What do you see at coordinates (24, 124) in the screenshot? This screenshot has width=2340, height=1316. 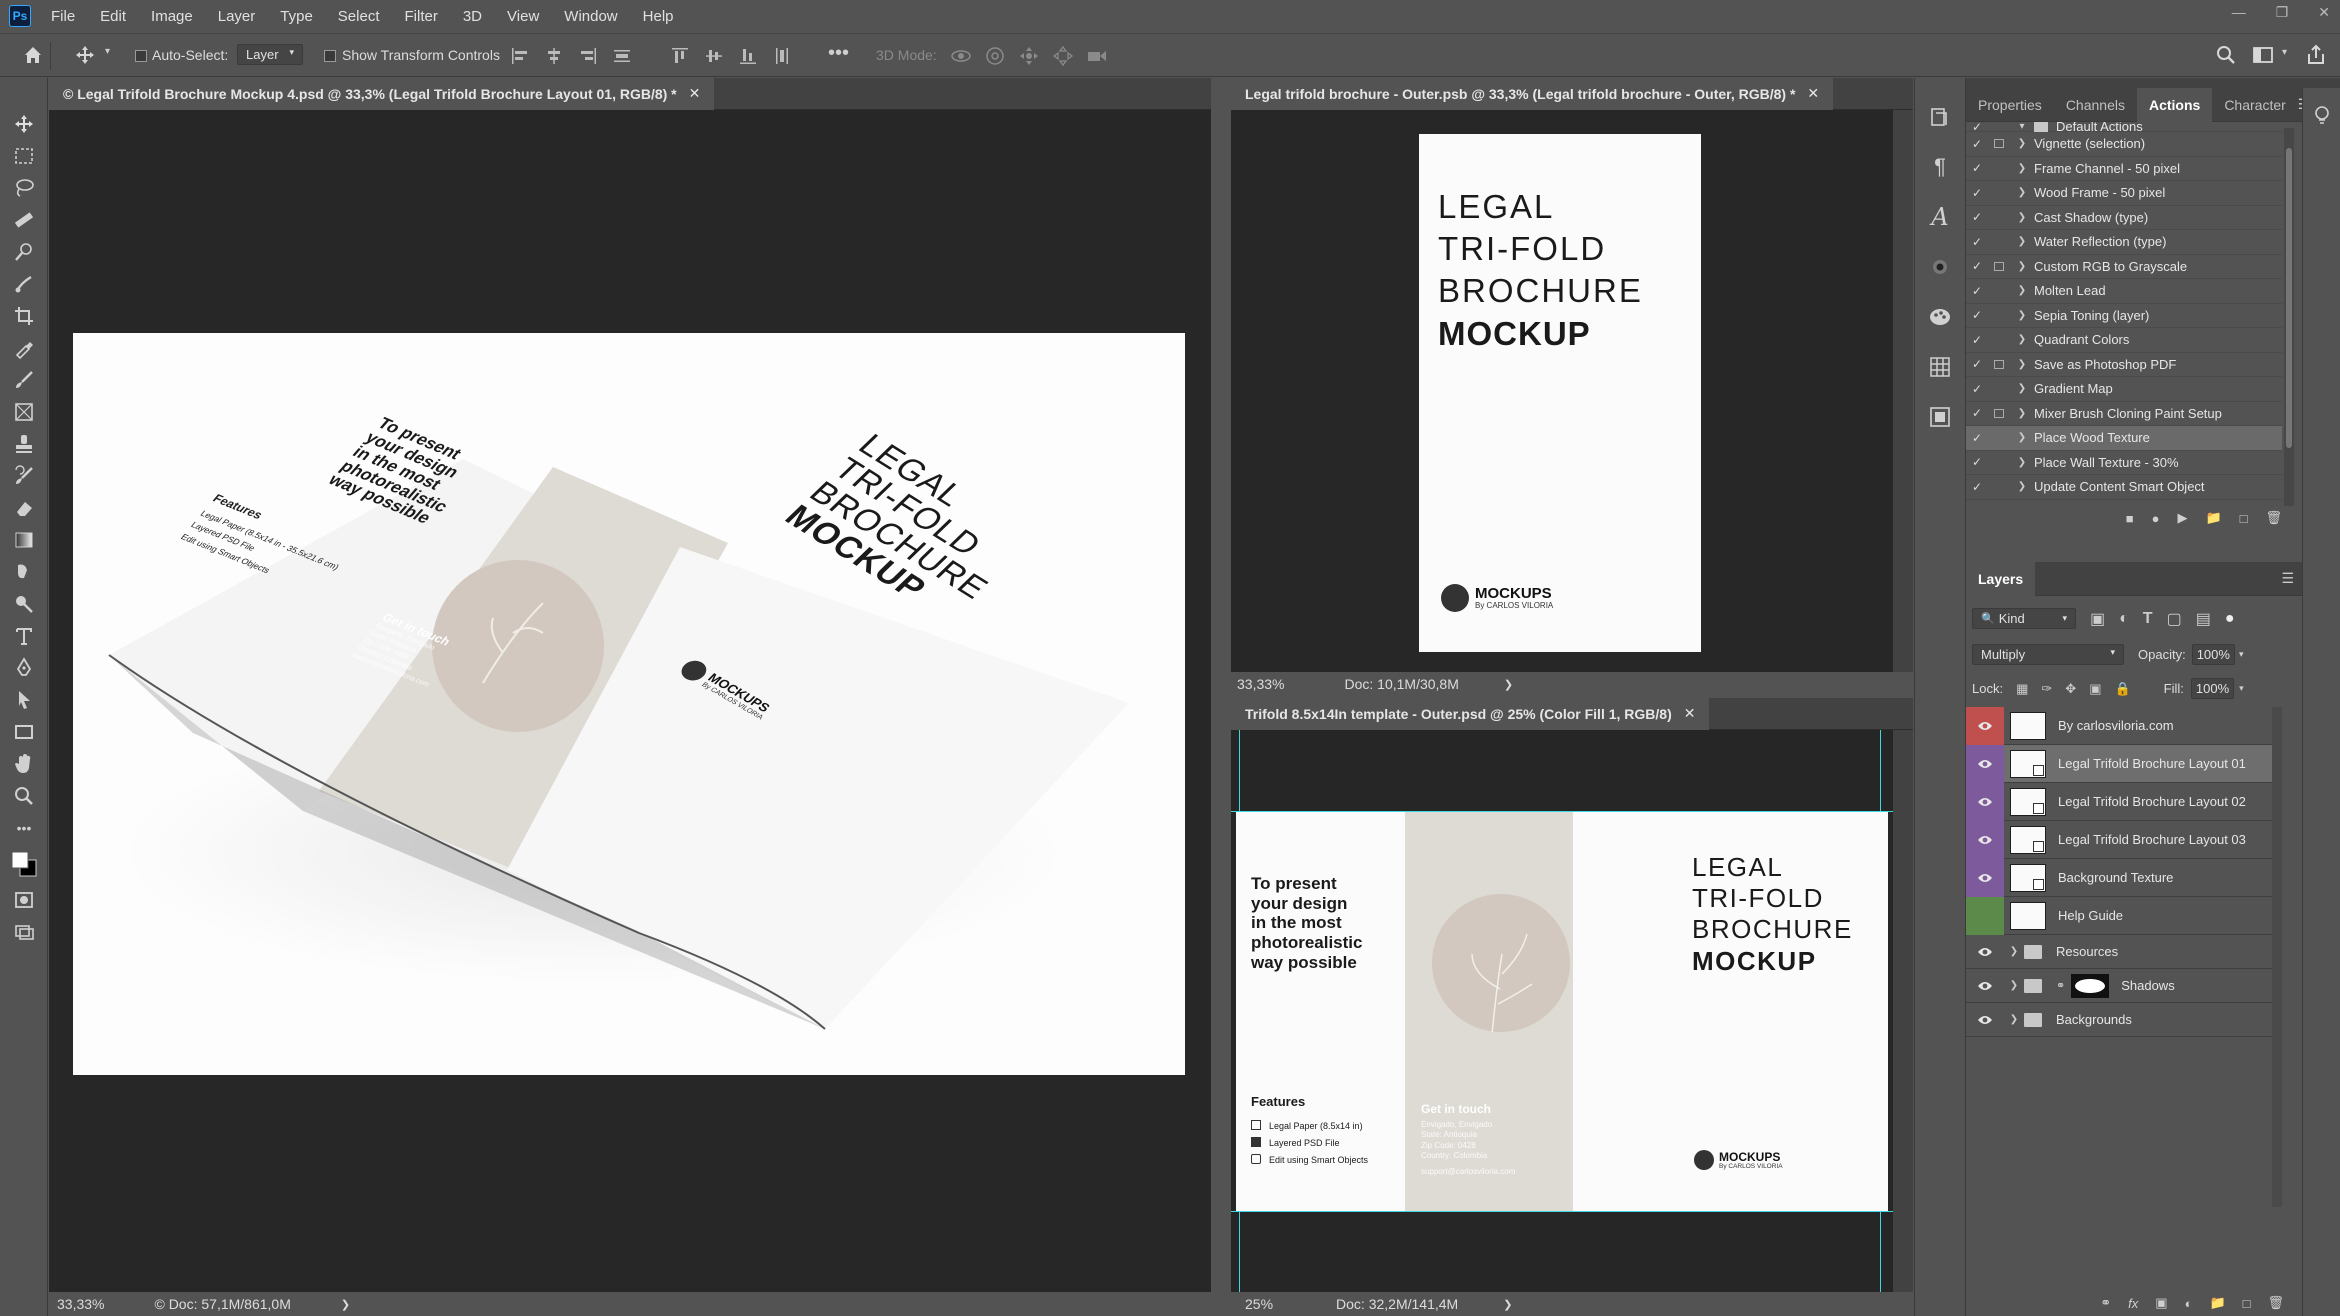 I see `tool-move` at bounding box center [24, 124].